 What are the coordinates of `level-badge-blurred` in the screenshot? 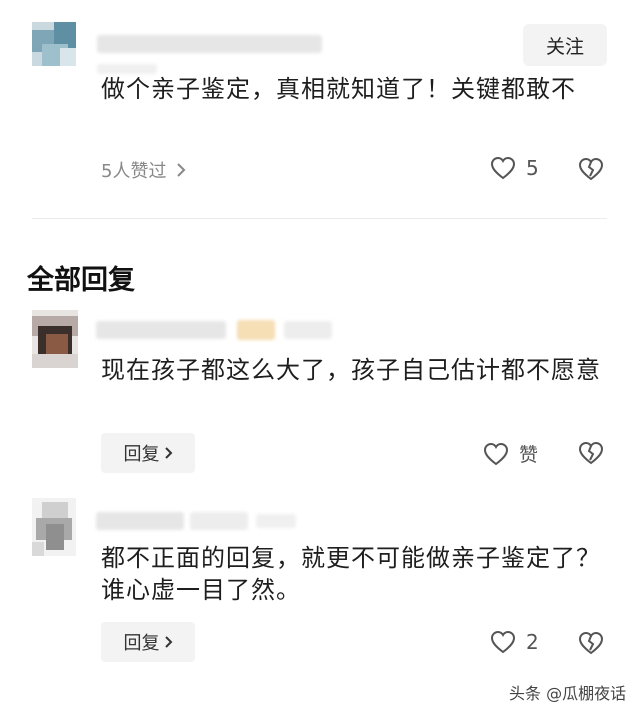 It's located at (256, 330).